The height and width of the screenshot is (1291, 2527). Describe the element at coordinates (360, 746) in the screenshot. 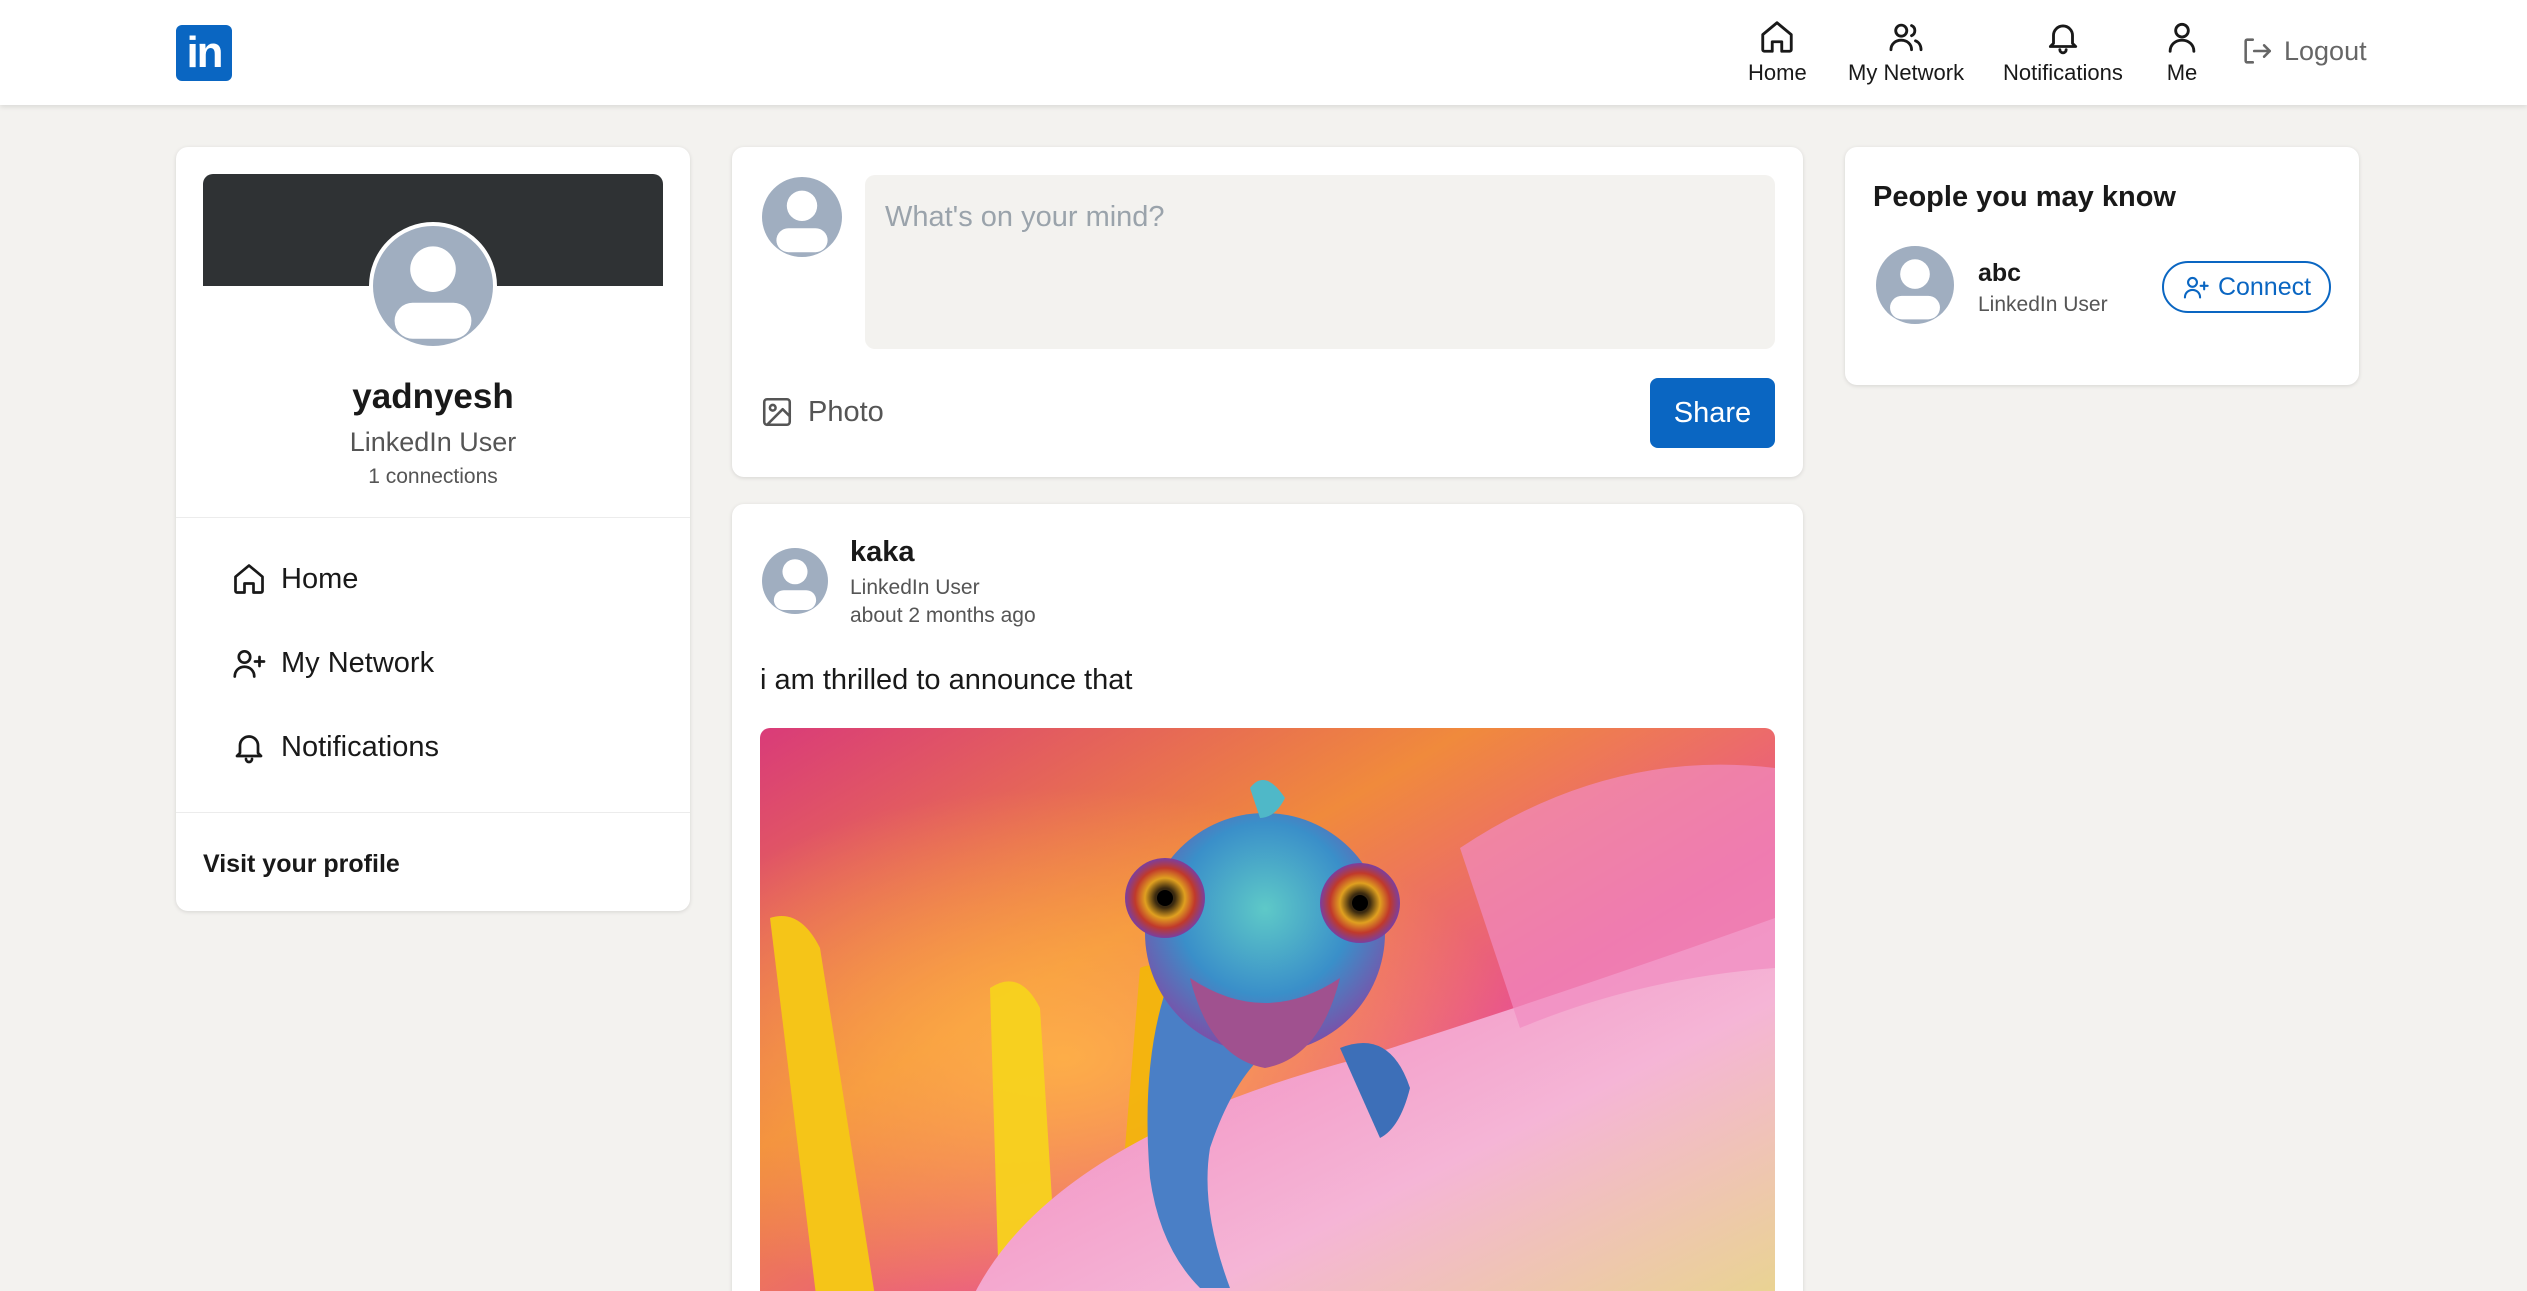

I see `sidebar-item-label: Notifications` at that location.